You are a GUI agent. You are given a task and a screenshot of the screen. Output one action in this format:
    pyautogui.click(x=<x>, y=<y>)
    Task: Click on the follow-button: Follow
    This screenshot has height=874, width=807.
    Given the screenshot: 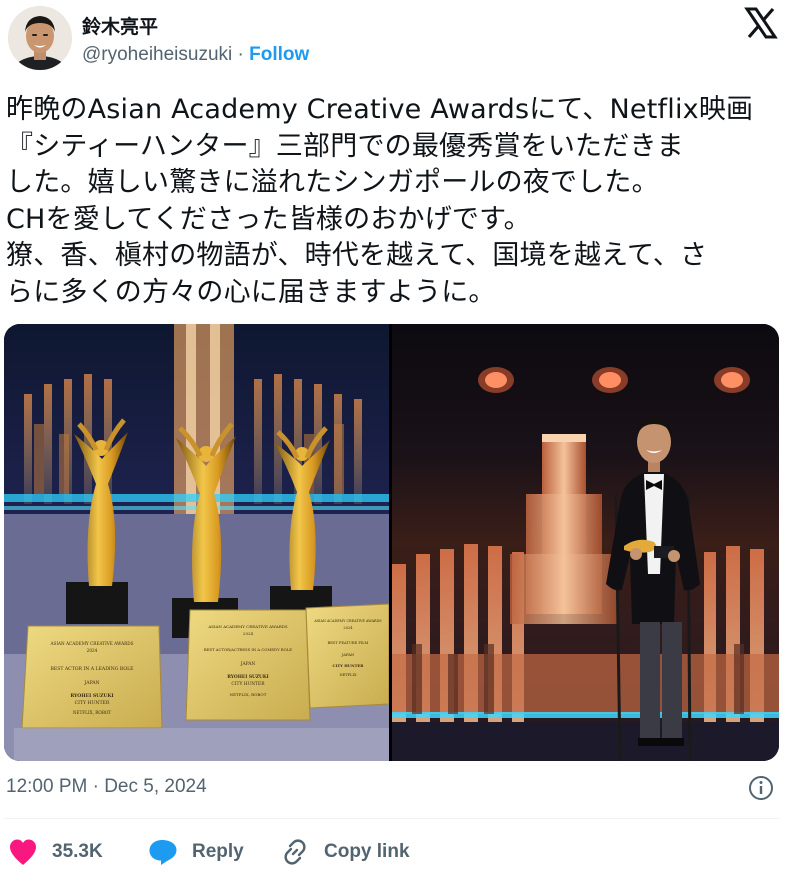 What is the action you would take?
    pyautogui.click(x=279, y=54)
    